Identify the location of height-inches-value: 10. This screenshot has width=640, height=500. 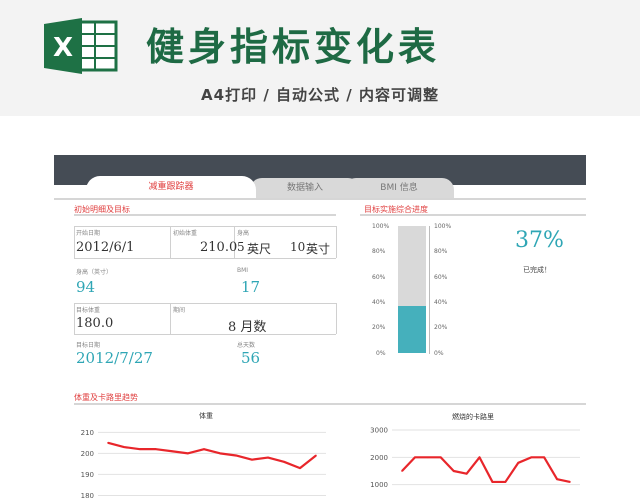
(297, 247).